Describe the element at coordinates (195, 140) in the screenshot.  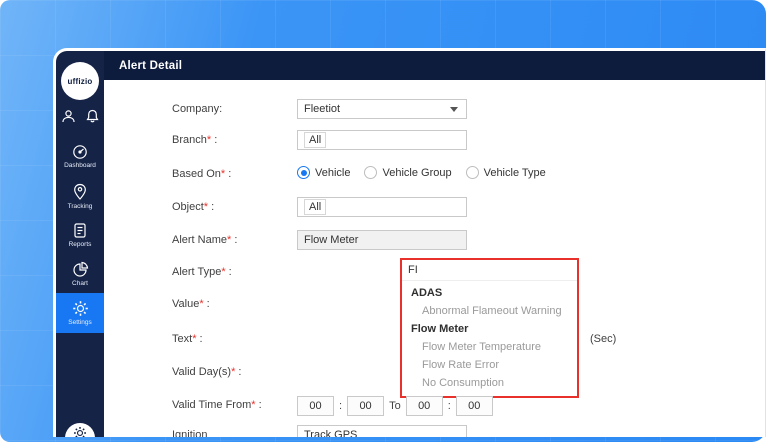
I see `branch-label: Branch* :` at that location.